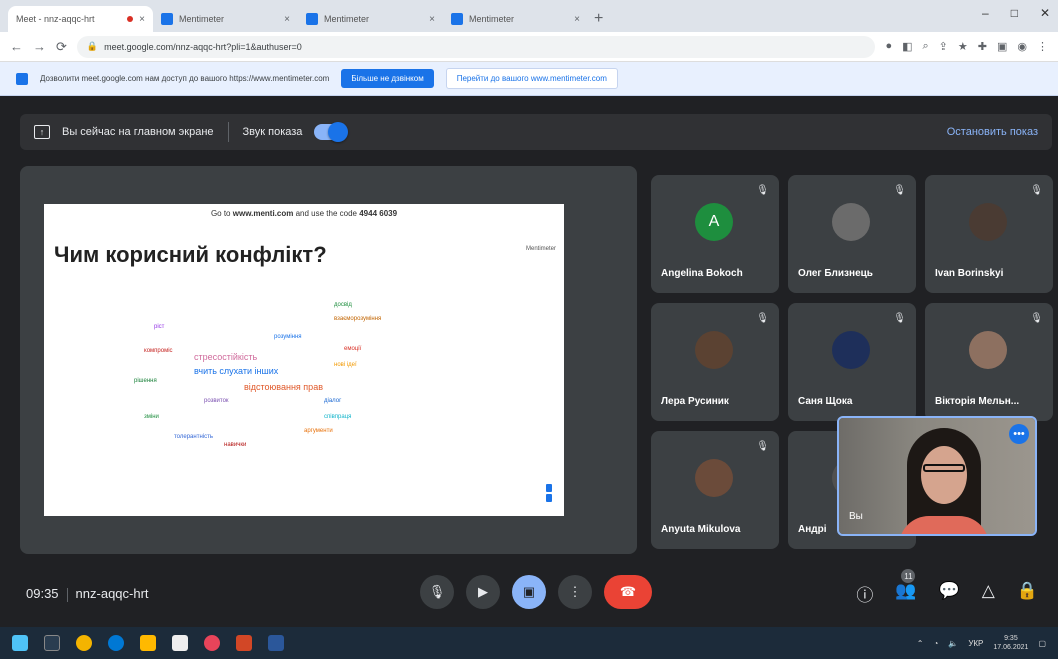 The image size is (1058, 659). I want to click on slide-question: Чим корисний конфлікт?, so click(190, 254).